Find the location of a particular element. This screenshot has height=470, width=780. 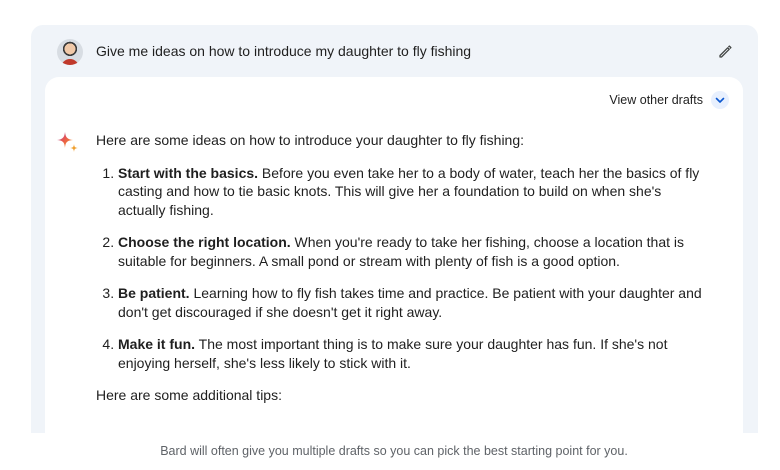

view-other-drafts-button: View other drafts is located at coordinates (669, 100).